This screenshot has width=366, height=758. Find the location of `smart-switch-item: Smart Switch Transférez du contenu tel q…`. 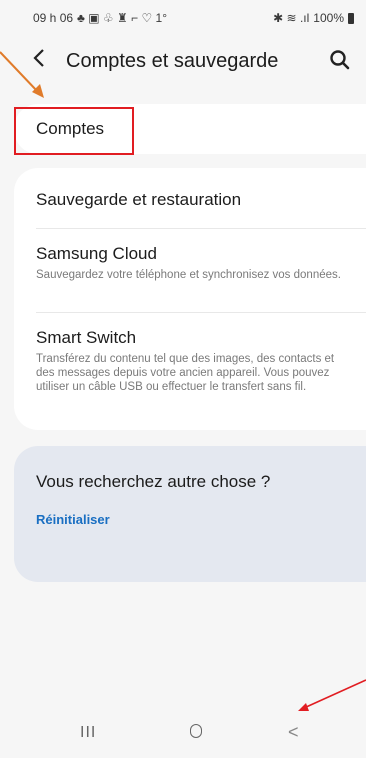

smart-switch-item: Smart Switch Transférez du contenu tel q… is located at coordinates (201, 361).